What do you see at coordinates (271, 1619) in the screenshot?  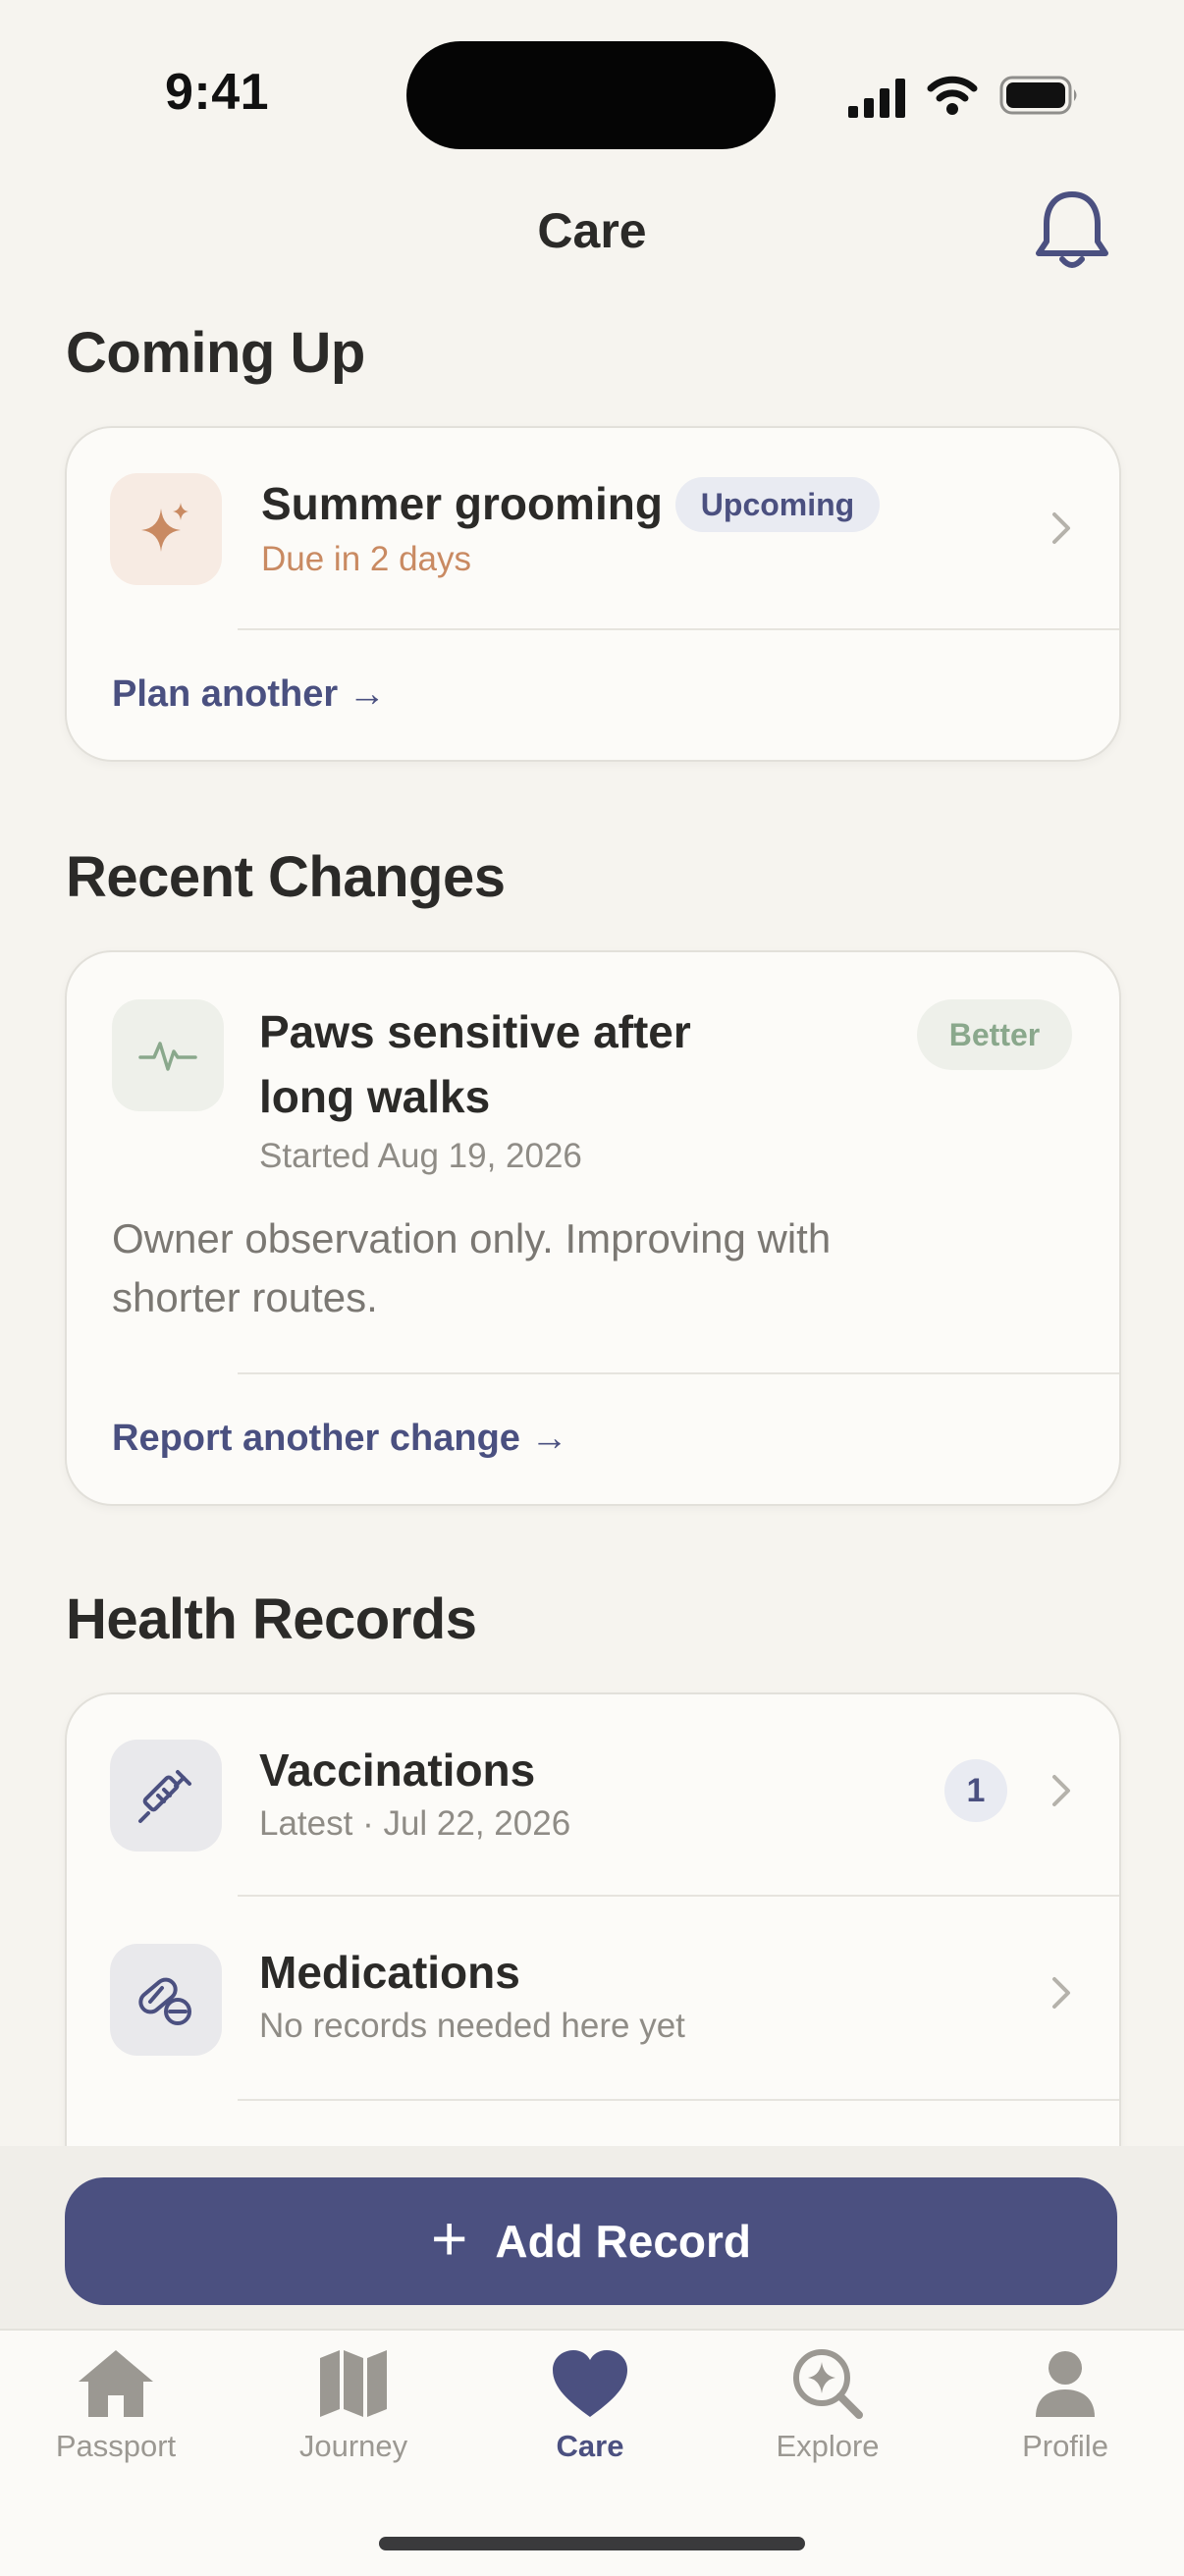 I see `section-title-health-records: Health Records` at bounding box center [271, 1619].